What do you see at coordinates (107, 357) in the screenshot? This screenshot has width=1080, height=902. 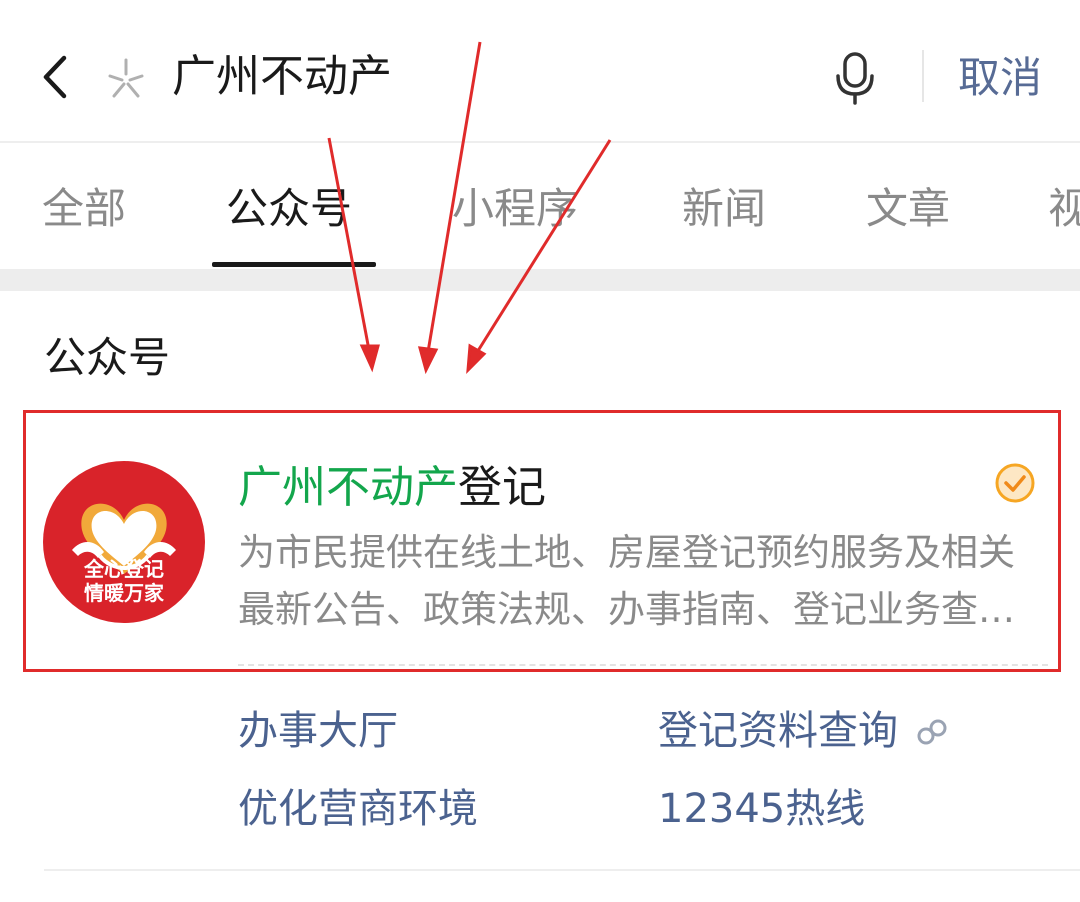 I see `section-title: 公众号` at bounding box center [107, 357].